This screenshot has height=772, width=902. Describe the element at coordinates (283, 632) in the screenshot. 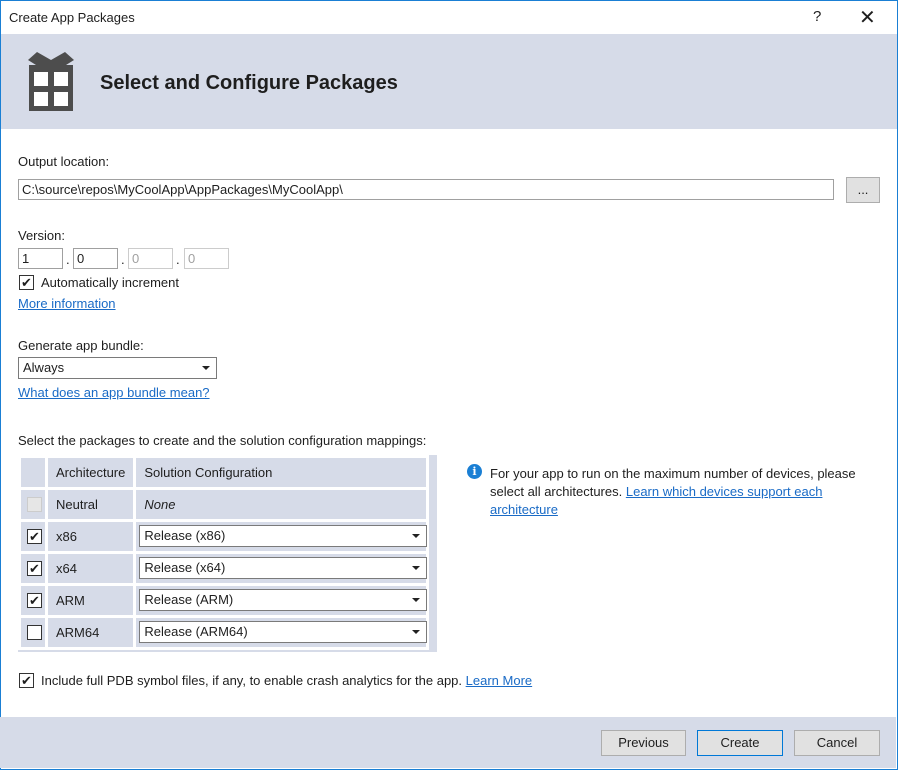

I see `arm64-config-dropdown: Release (ARM64)` at that location.